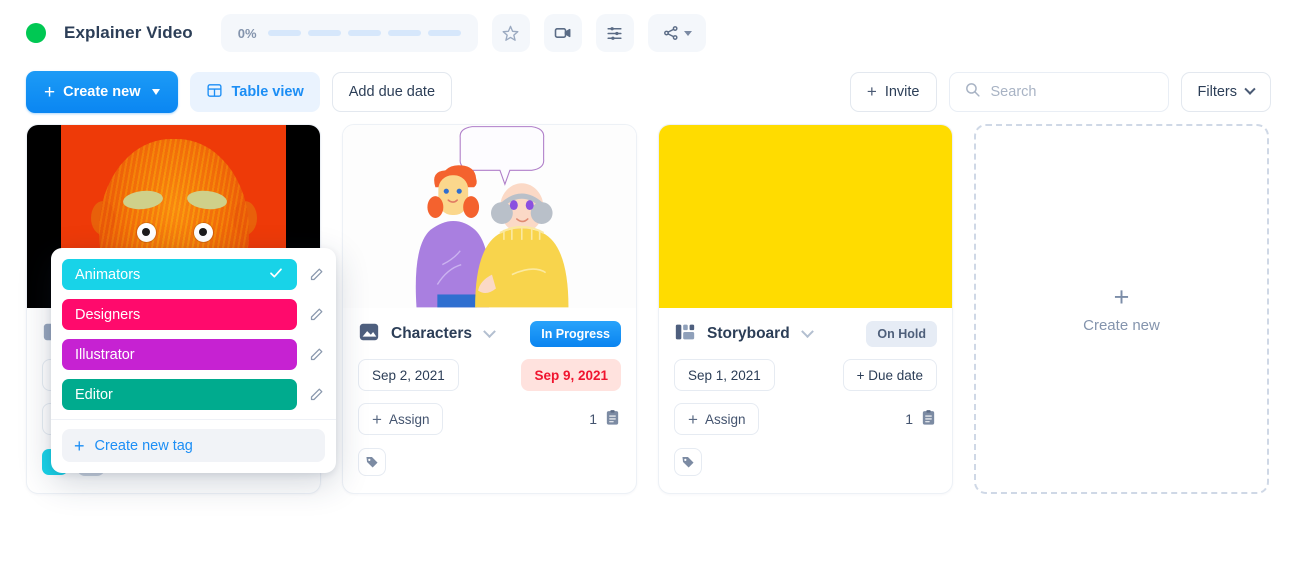 The width and height of the screenshot is (1297, 582). Describe the element at coordinates (179, 314) in the screenshot. I see `tag-pill-designers: Designers` at that location.